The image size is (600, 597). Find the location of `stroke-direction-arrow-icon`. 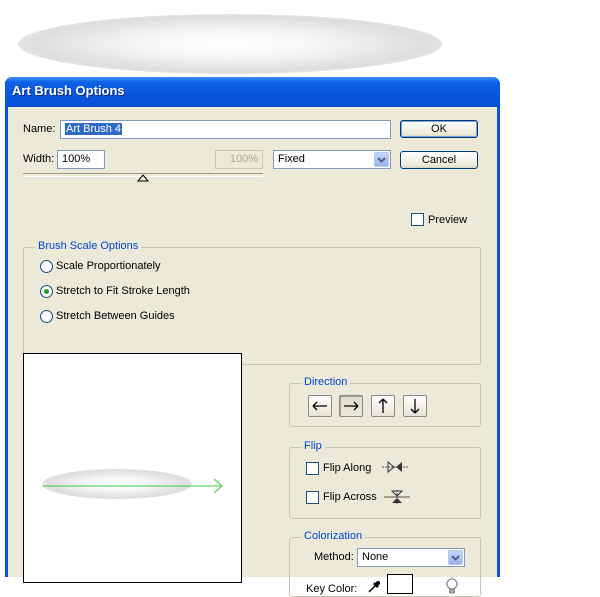

stroke-direction-arrow-icon is located at coordinates (133, 486).